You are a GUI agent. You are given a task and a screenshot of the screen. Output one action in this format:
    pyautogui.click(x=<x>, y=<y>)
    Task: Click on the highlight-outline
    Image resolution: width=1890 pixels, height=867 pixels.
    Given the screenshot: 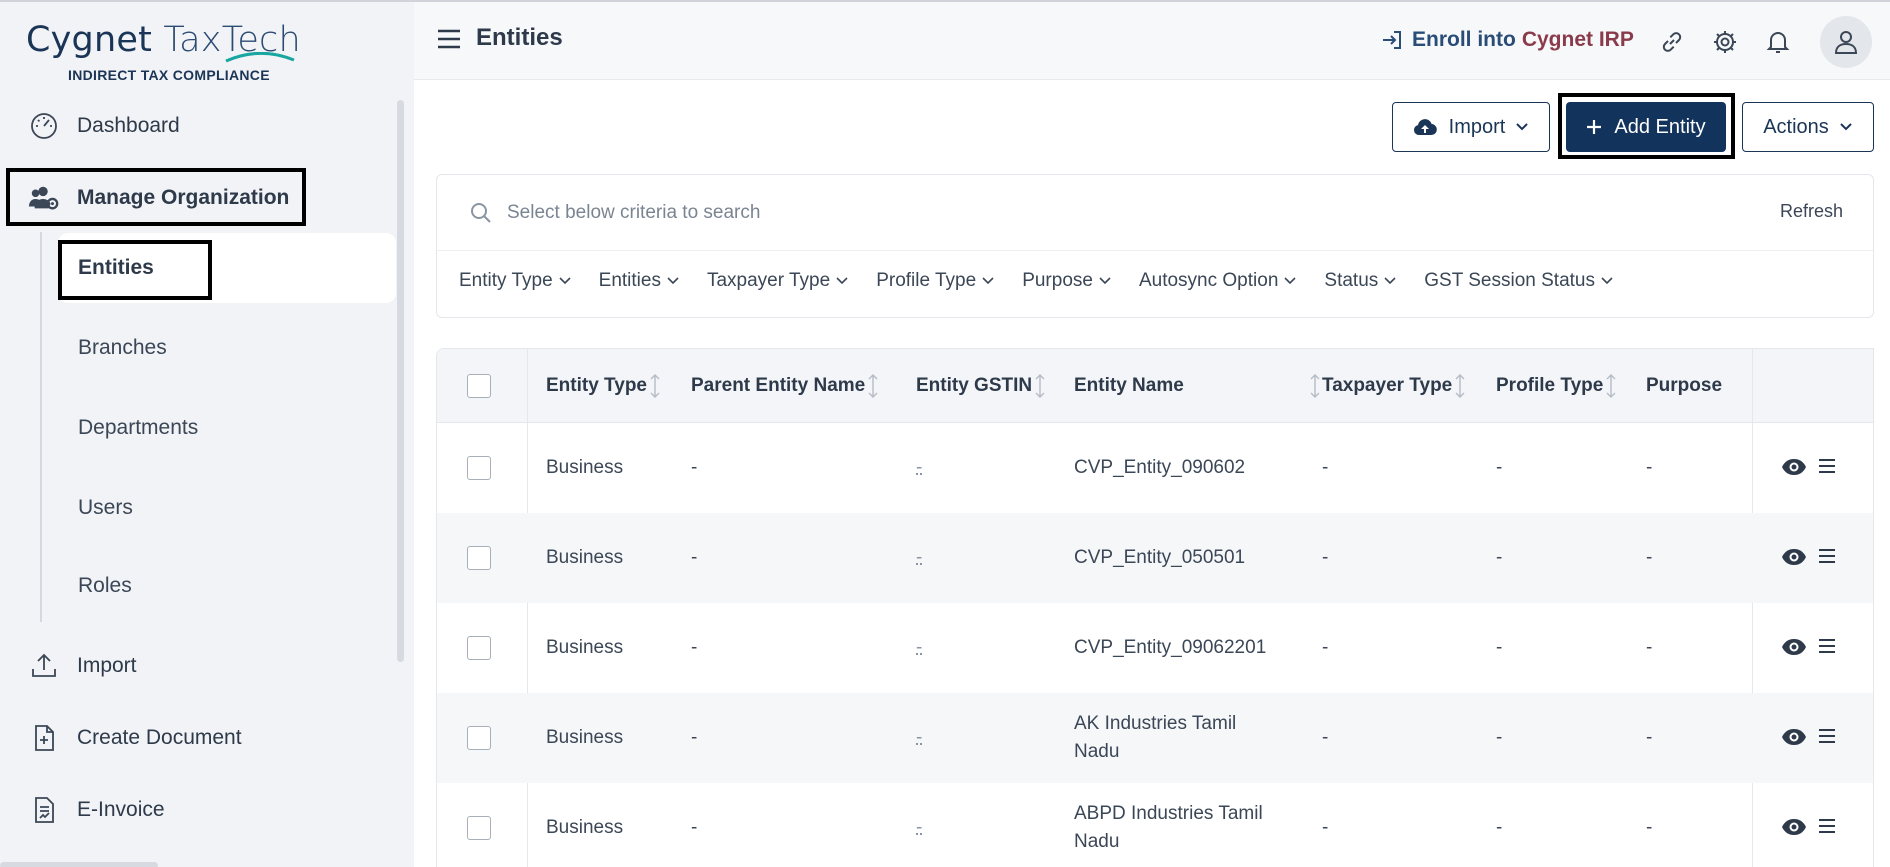 What is the action you would take?
    pyautogui.click(x=135, y=270)
    